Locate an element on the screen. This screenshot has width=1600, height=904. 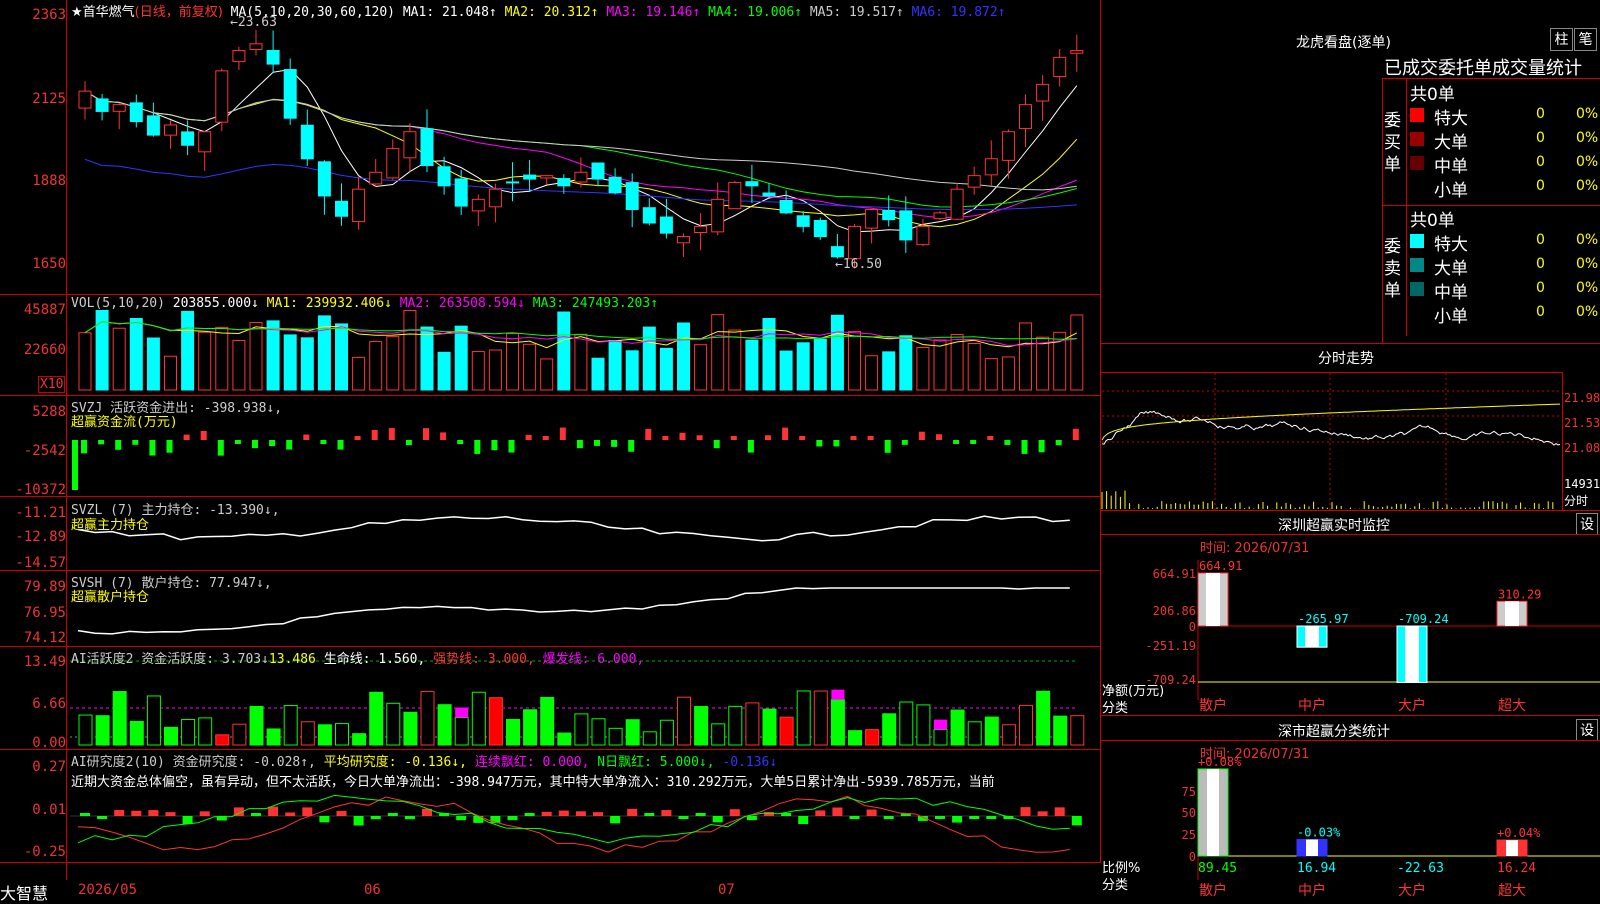
intraday-panel is located at coordinates (1350, 427).